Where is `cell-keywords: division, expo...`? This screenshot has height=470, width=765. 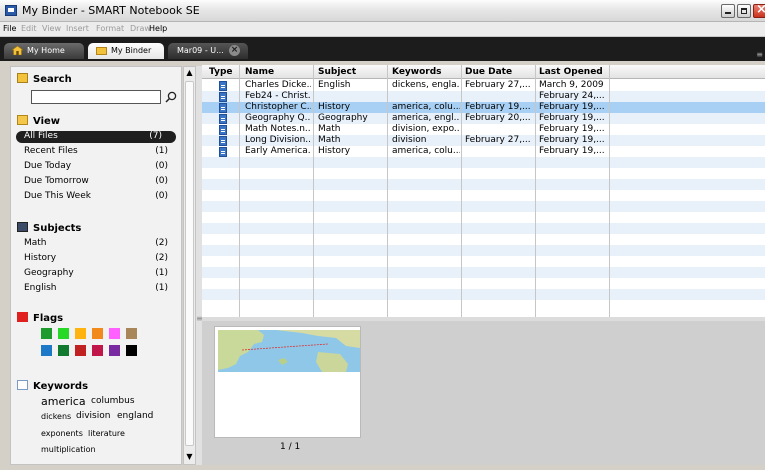 cell-keywords: division, expo... is located at coordinates (426, 129).